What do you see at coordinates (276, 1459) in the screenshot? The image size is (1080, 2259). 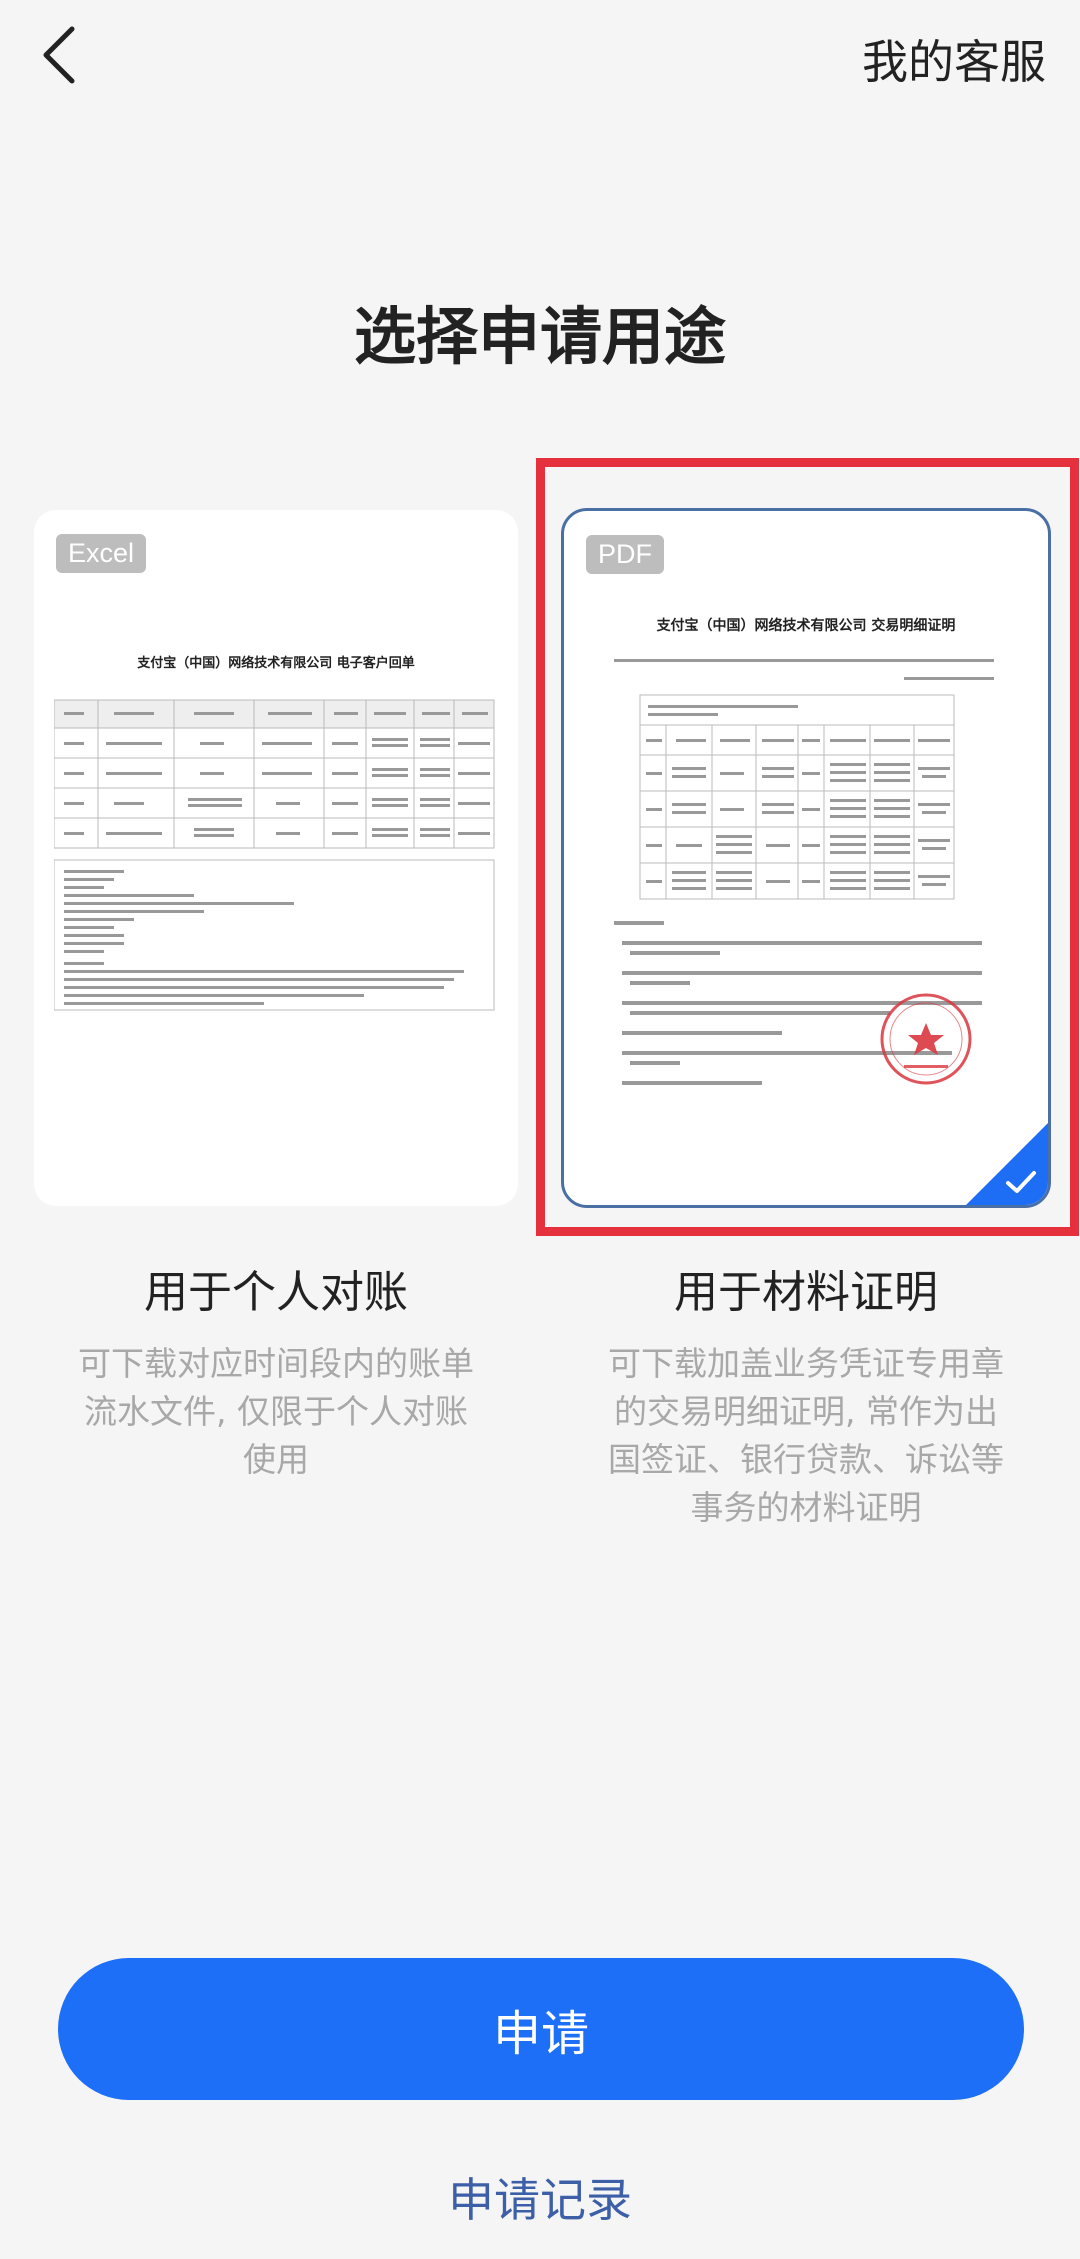 I see `desc-line: 使用` at bounding box center [276, 1459].